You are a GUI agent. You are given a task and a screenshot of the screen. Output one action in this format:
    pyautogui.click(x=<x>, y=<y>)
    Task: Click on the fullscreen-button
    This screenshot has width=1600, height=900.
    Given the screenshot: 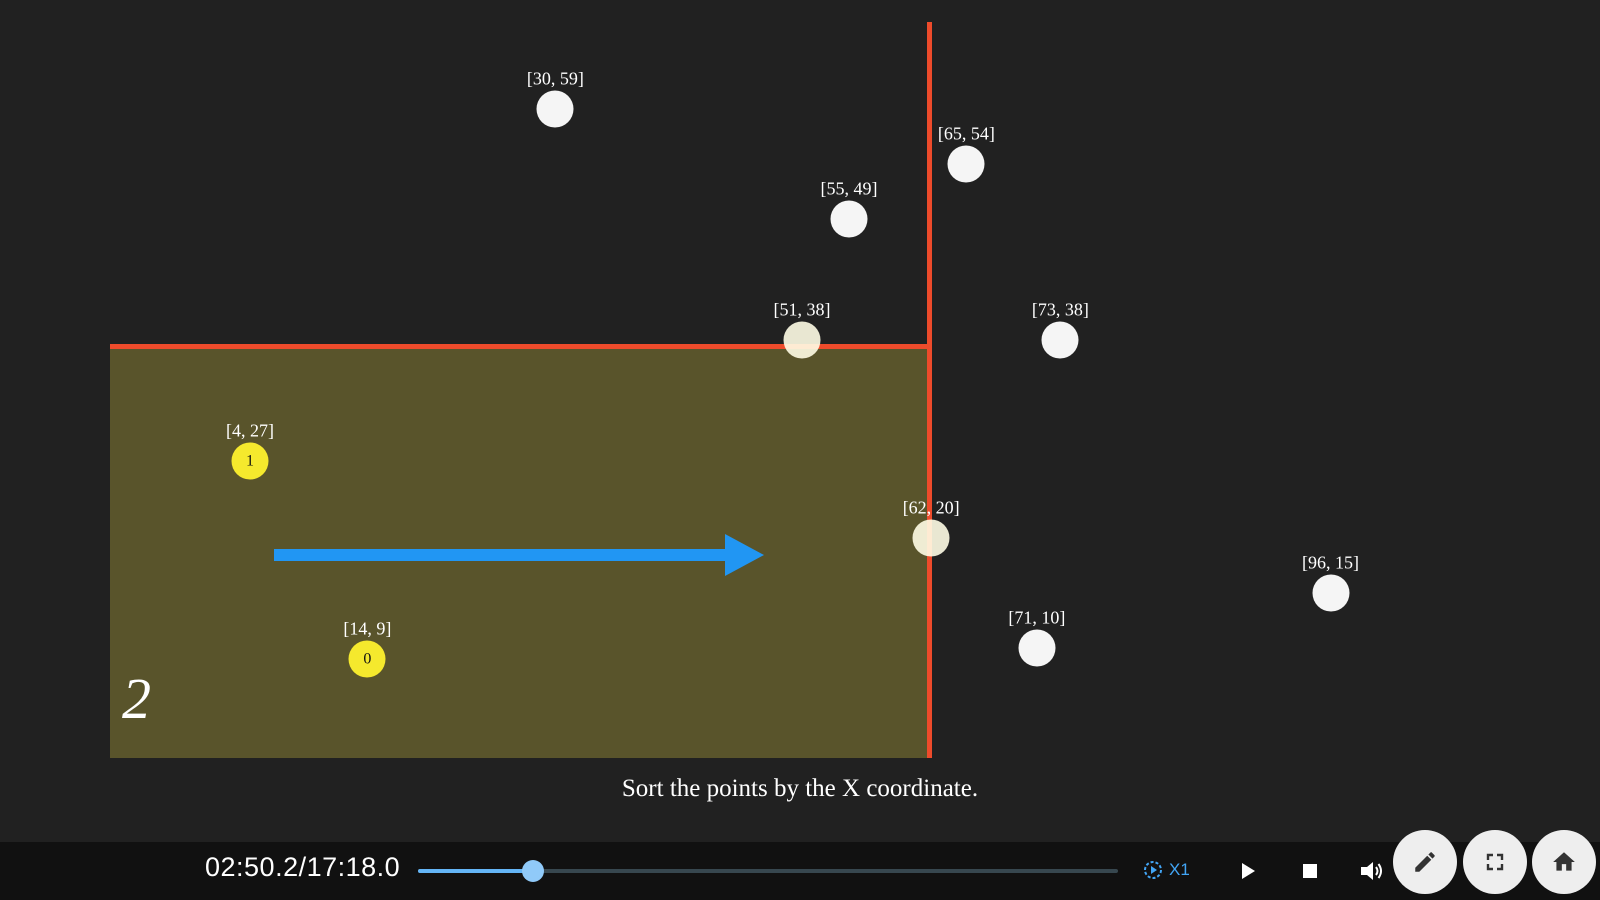 What is the action you would take?
    pyautogui.click(x=1495, y=862)
    